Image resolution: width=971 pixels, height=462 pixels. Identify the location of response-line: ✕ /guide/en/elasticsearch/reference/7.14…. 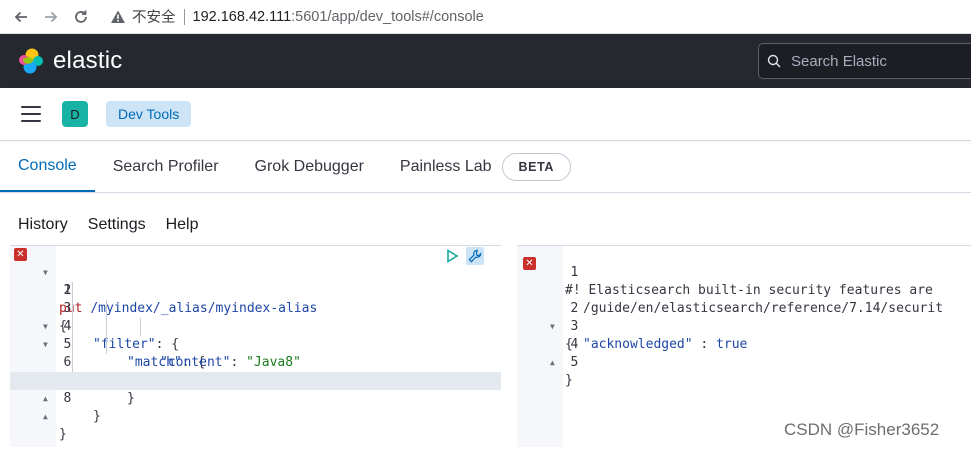
(744, 286).